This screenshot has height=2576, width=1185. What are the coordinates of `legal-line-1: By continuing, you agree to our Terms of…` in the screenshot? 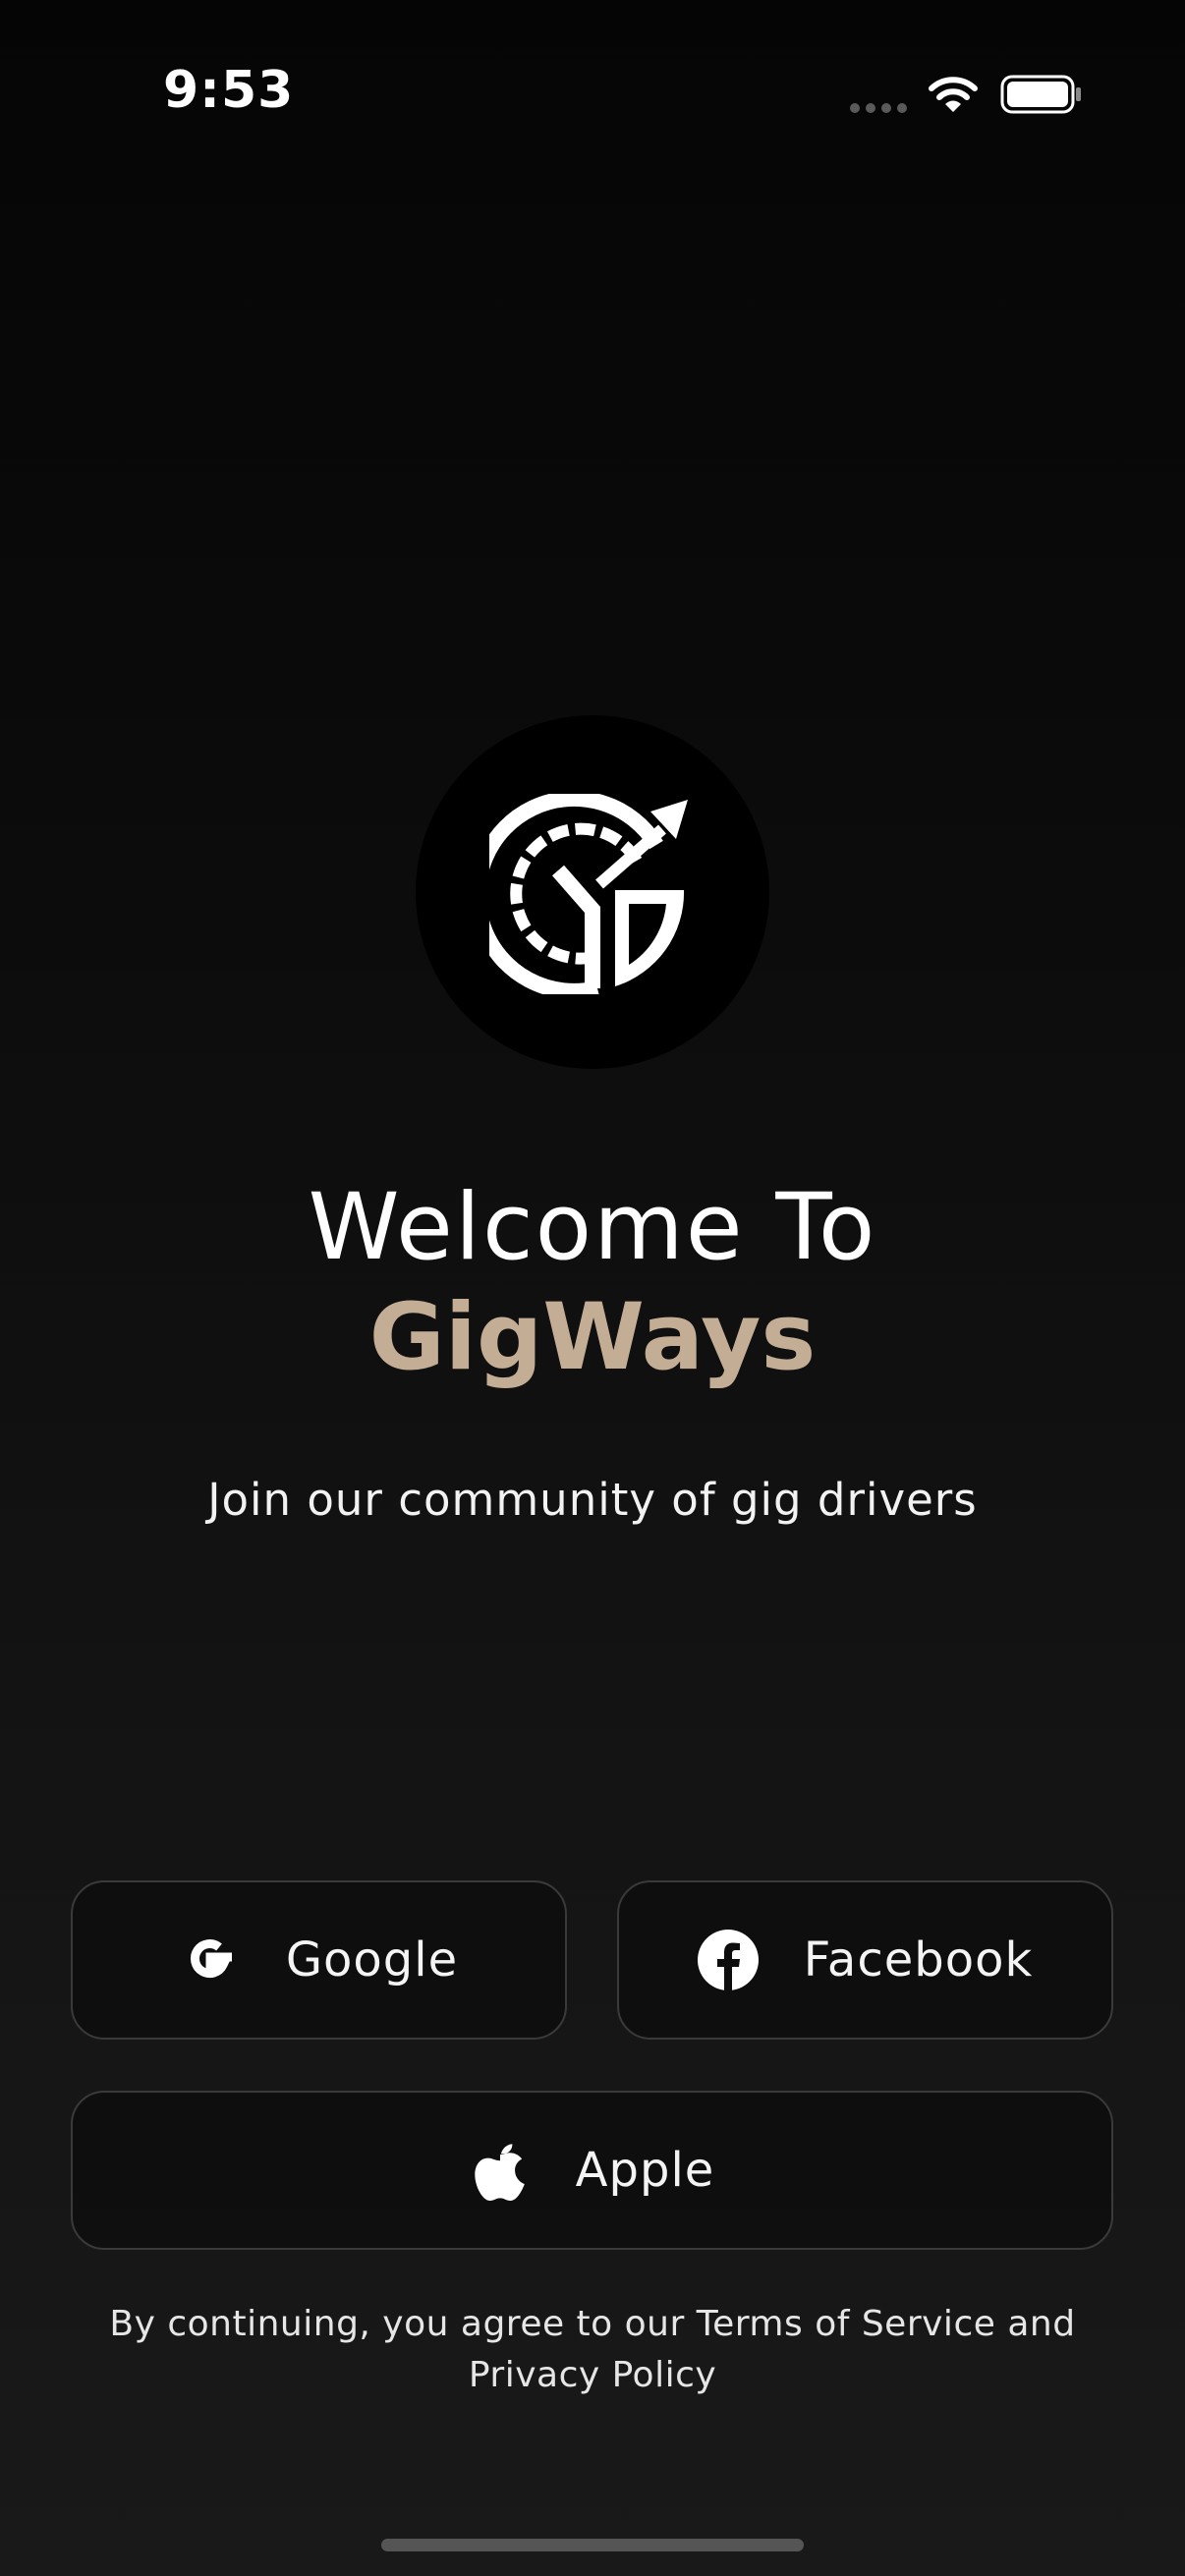 It's located at (592, 2324).